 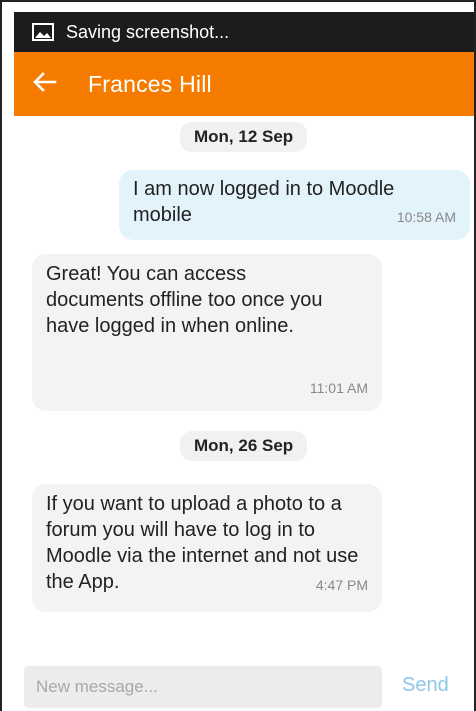 What do you see at coordinates (425, 685) in the screenshot?
I see `send-button: Send` at bounding box center [425, 685].